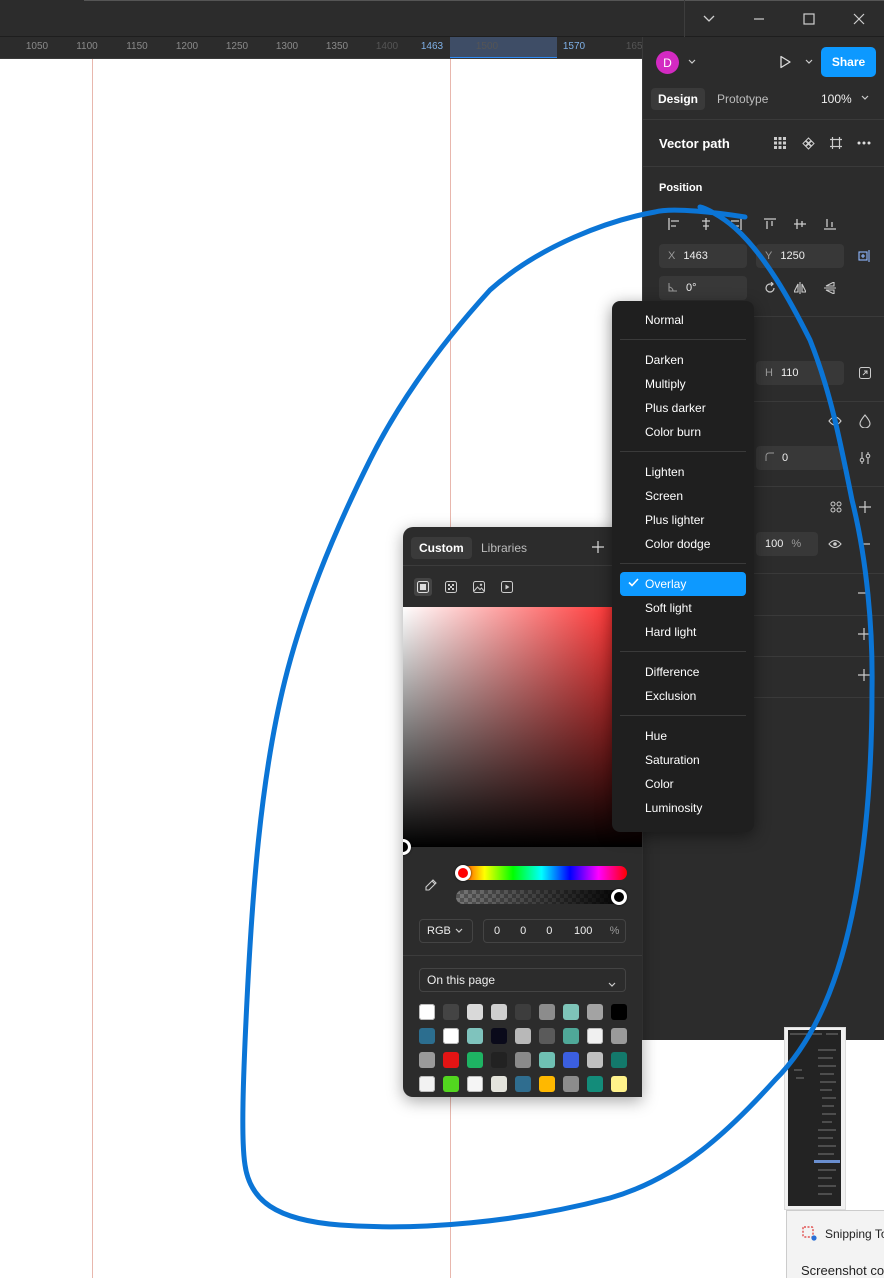 The height and width of the screenshot is (1278, 884). What do you see at coordinates (507, 587) in the screenshot?
I see `video-fill-icon` at bounding box center [507, 587].